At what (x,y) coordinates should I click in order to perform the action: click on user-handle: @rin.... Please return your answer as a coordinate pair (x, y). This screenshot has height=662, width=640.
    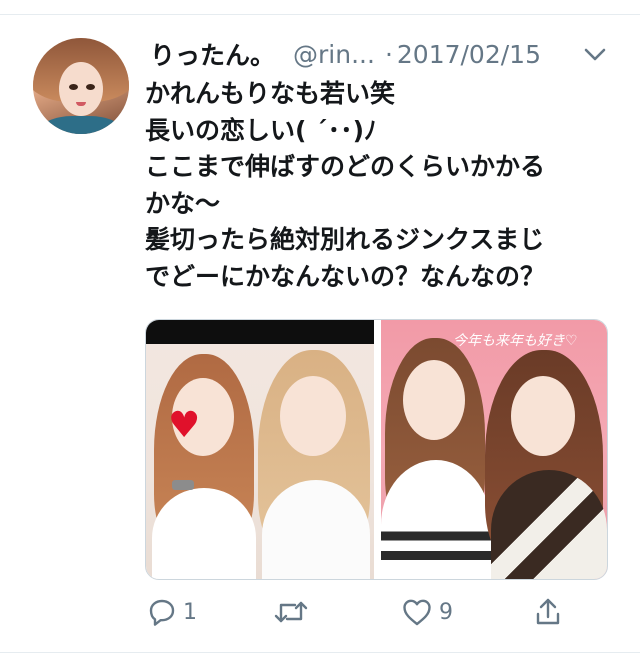
    Looking at the image, I should click on (334, 54).